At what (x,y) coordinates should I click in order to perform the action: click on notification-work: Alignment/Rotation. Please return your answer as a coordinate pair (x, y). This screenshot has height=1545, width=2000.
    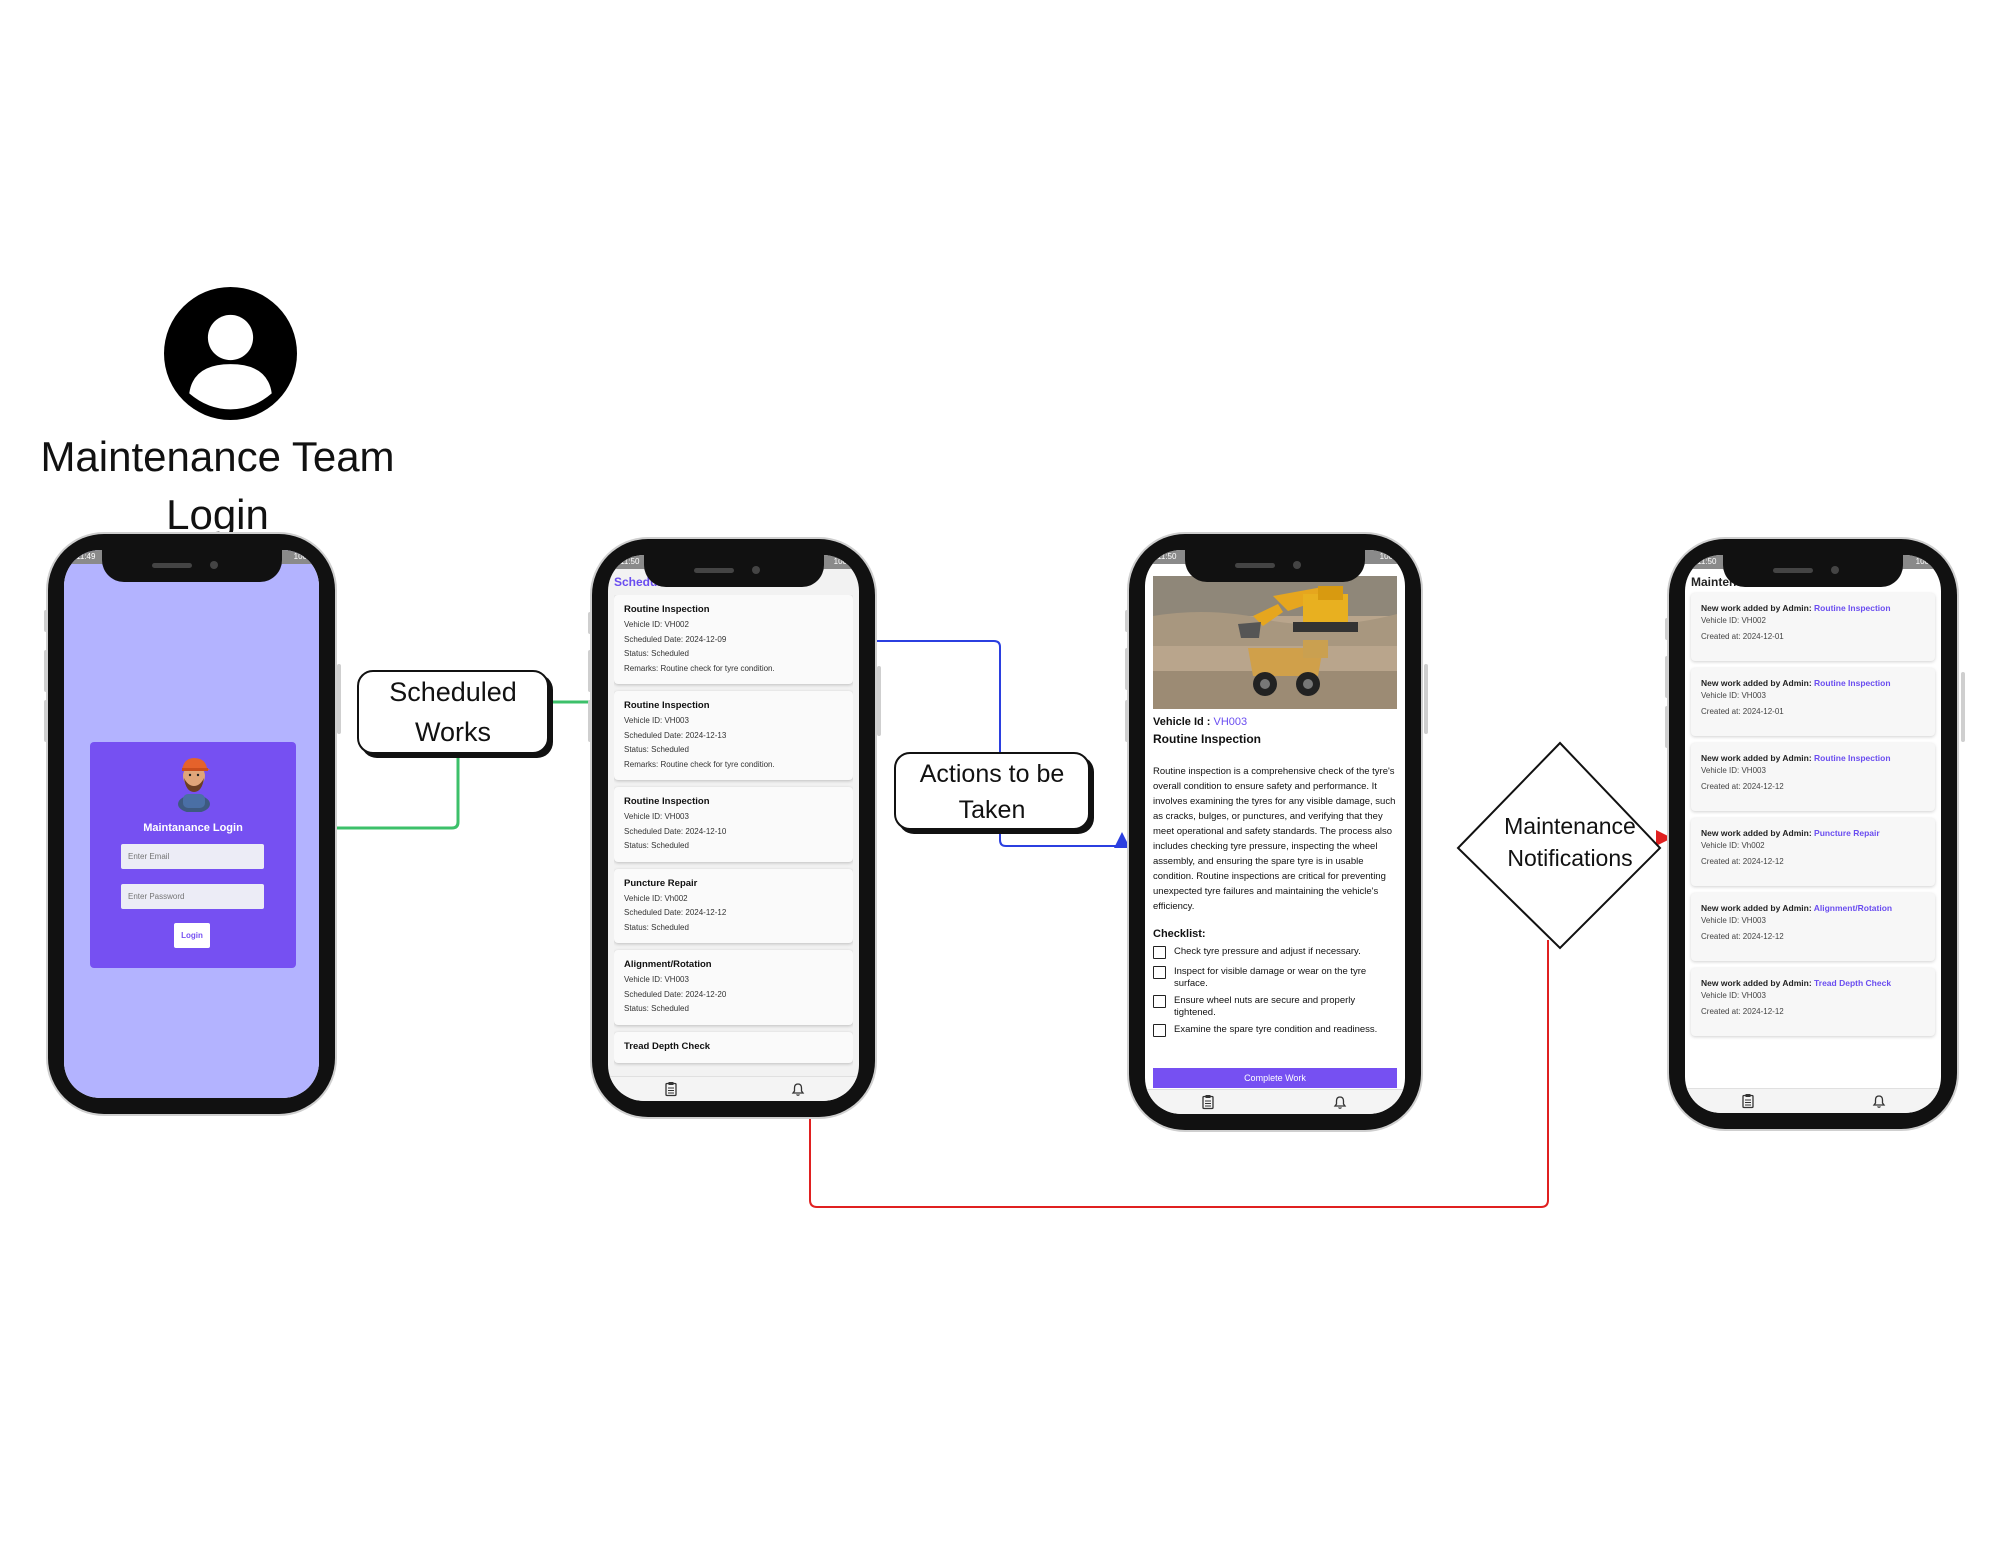
    Looking at the image, I should click on (1853, 908).